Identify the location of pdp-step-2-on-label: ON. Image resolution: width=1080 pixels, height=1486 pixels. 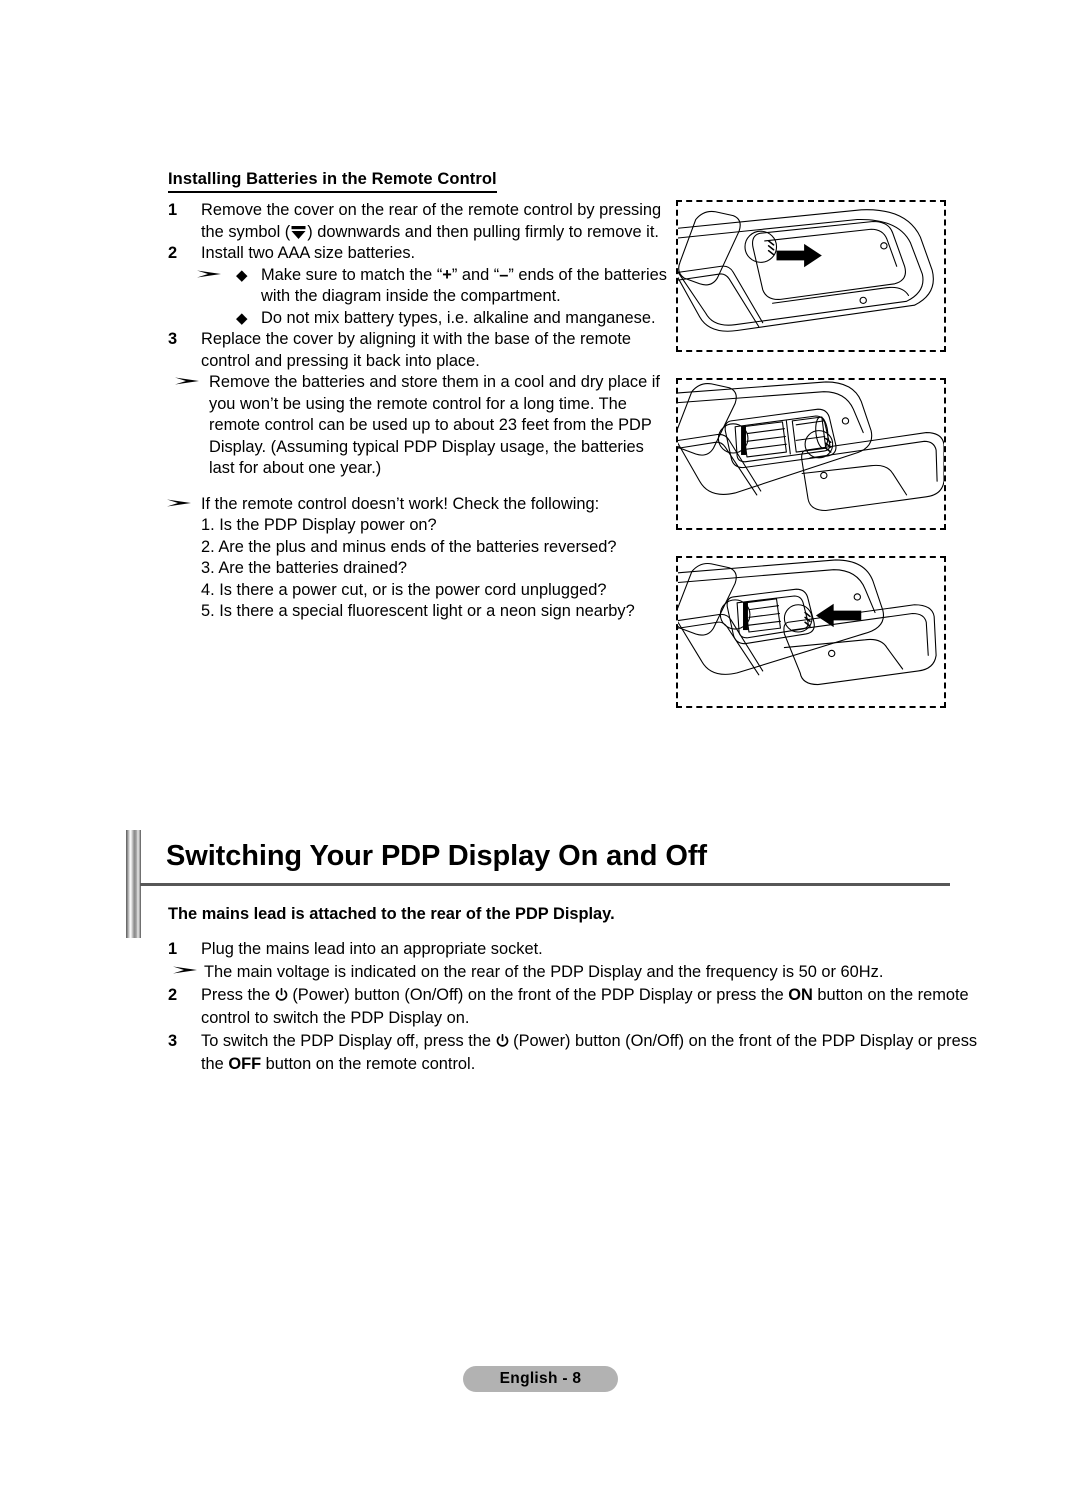
(800, 995).